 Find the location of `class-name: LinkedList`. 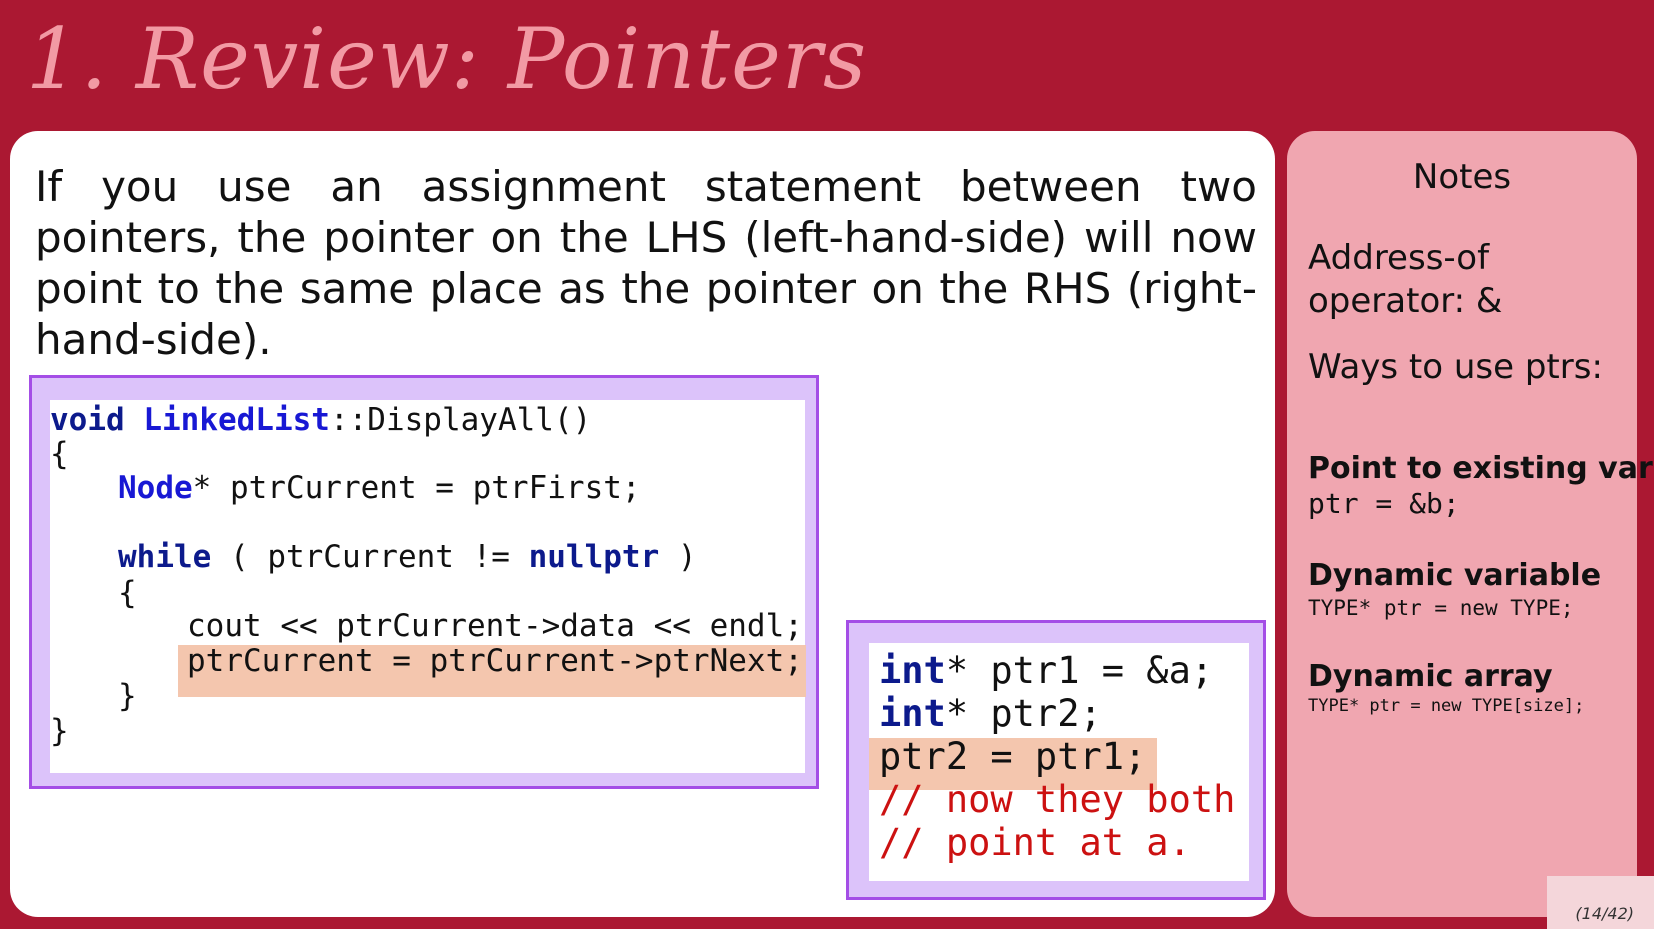

class-name: LinkedList is located at coordinates (236, 420).